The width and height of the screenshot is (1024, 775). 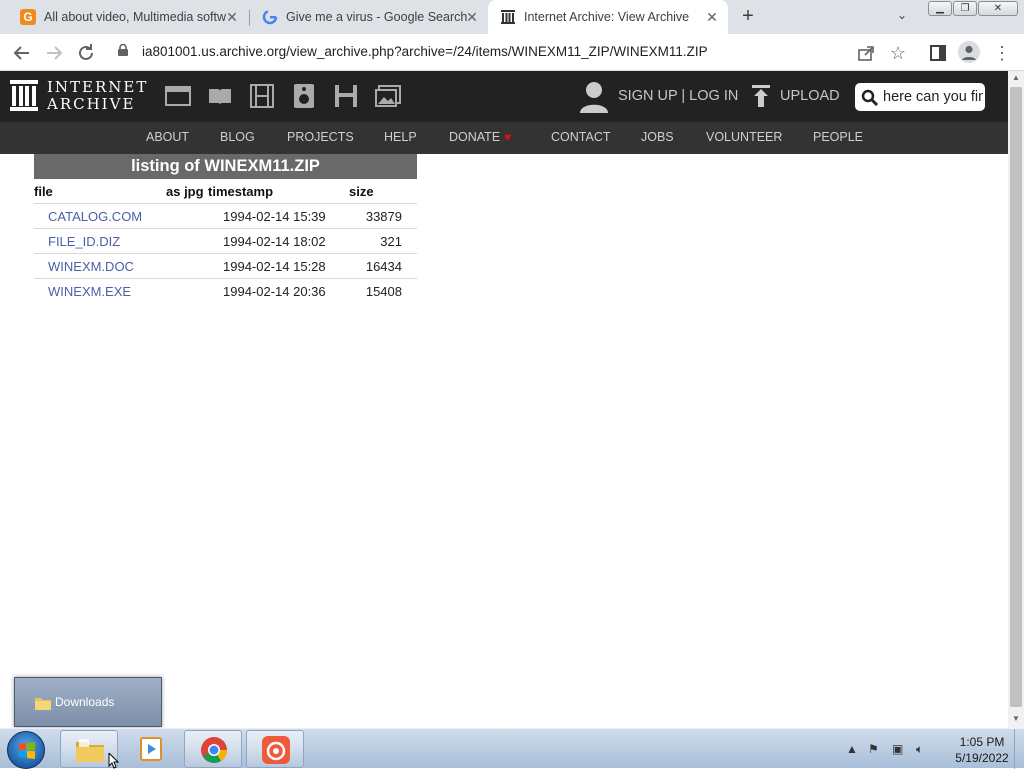 I want to click on file-timestamp: 1994-02-14 20:36, so click(x=274, y=291).